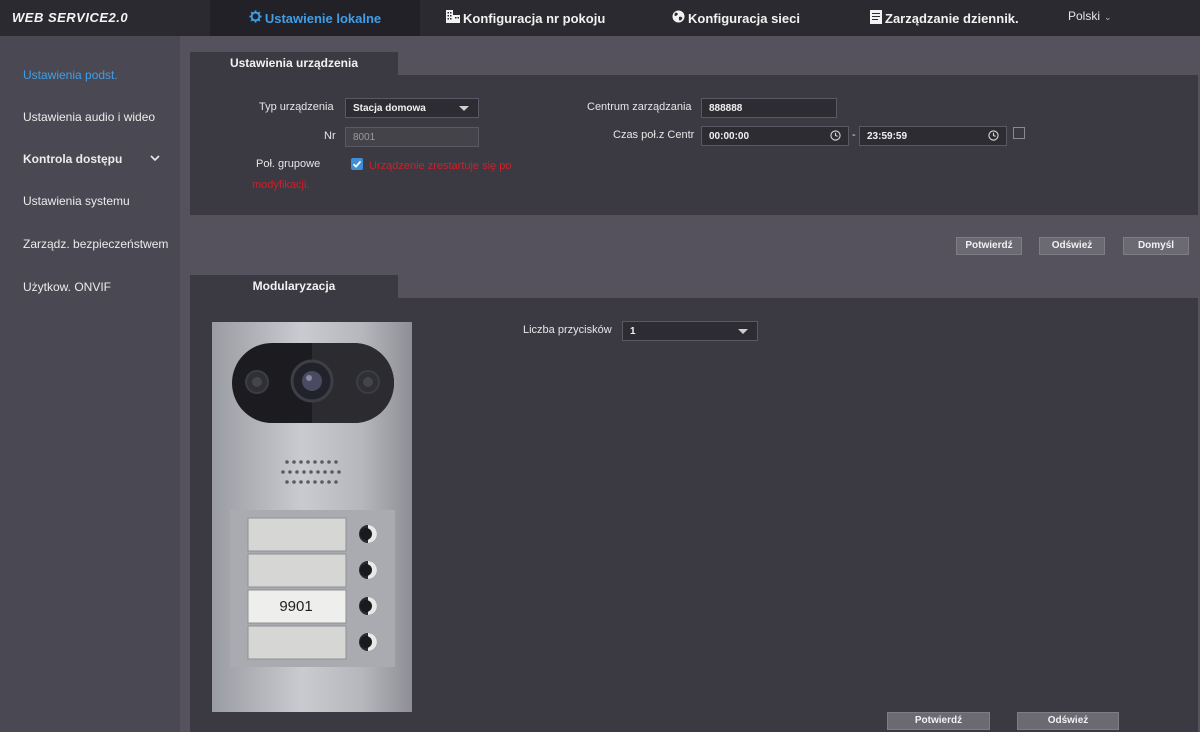  Describe the element at coordinates (296, 107) in the screenshot. I see `device-type-label: Typ urządzenia` at that location.